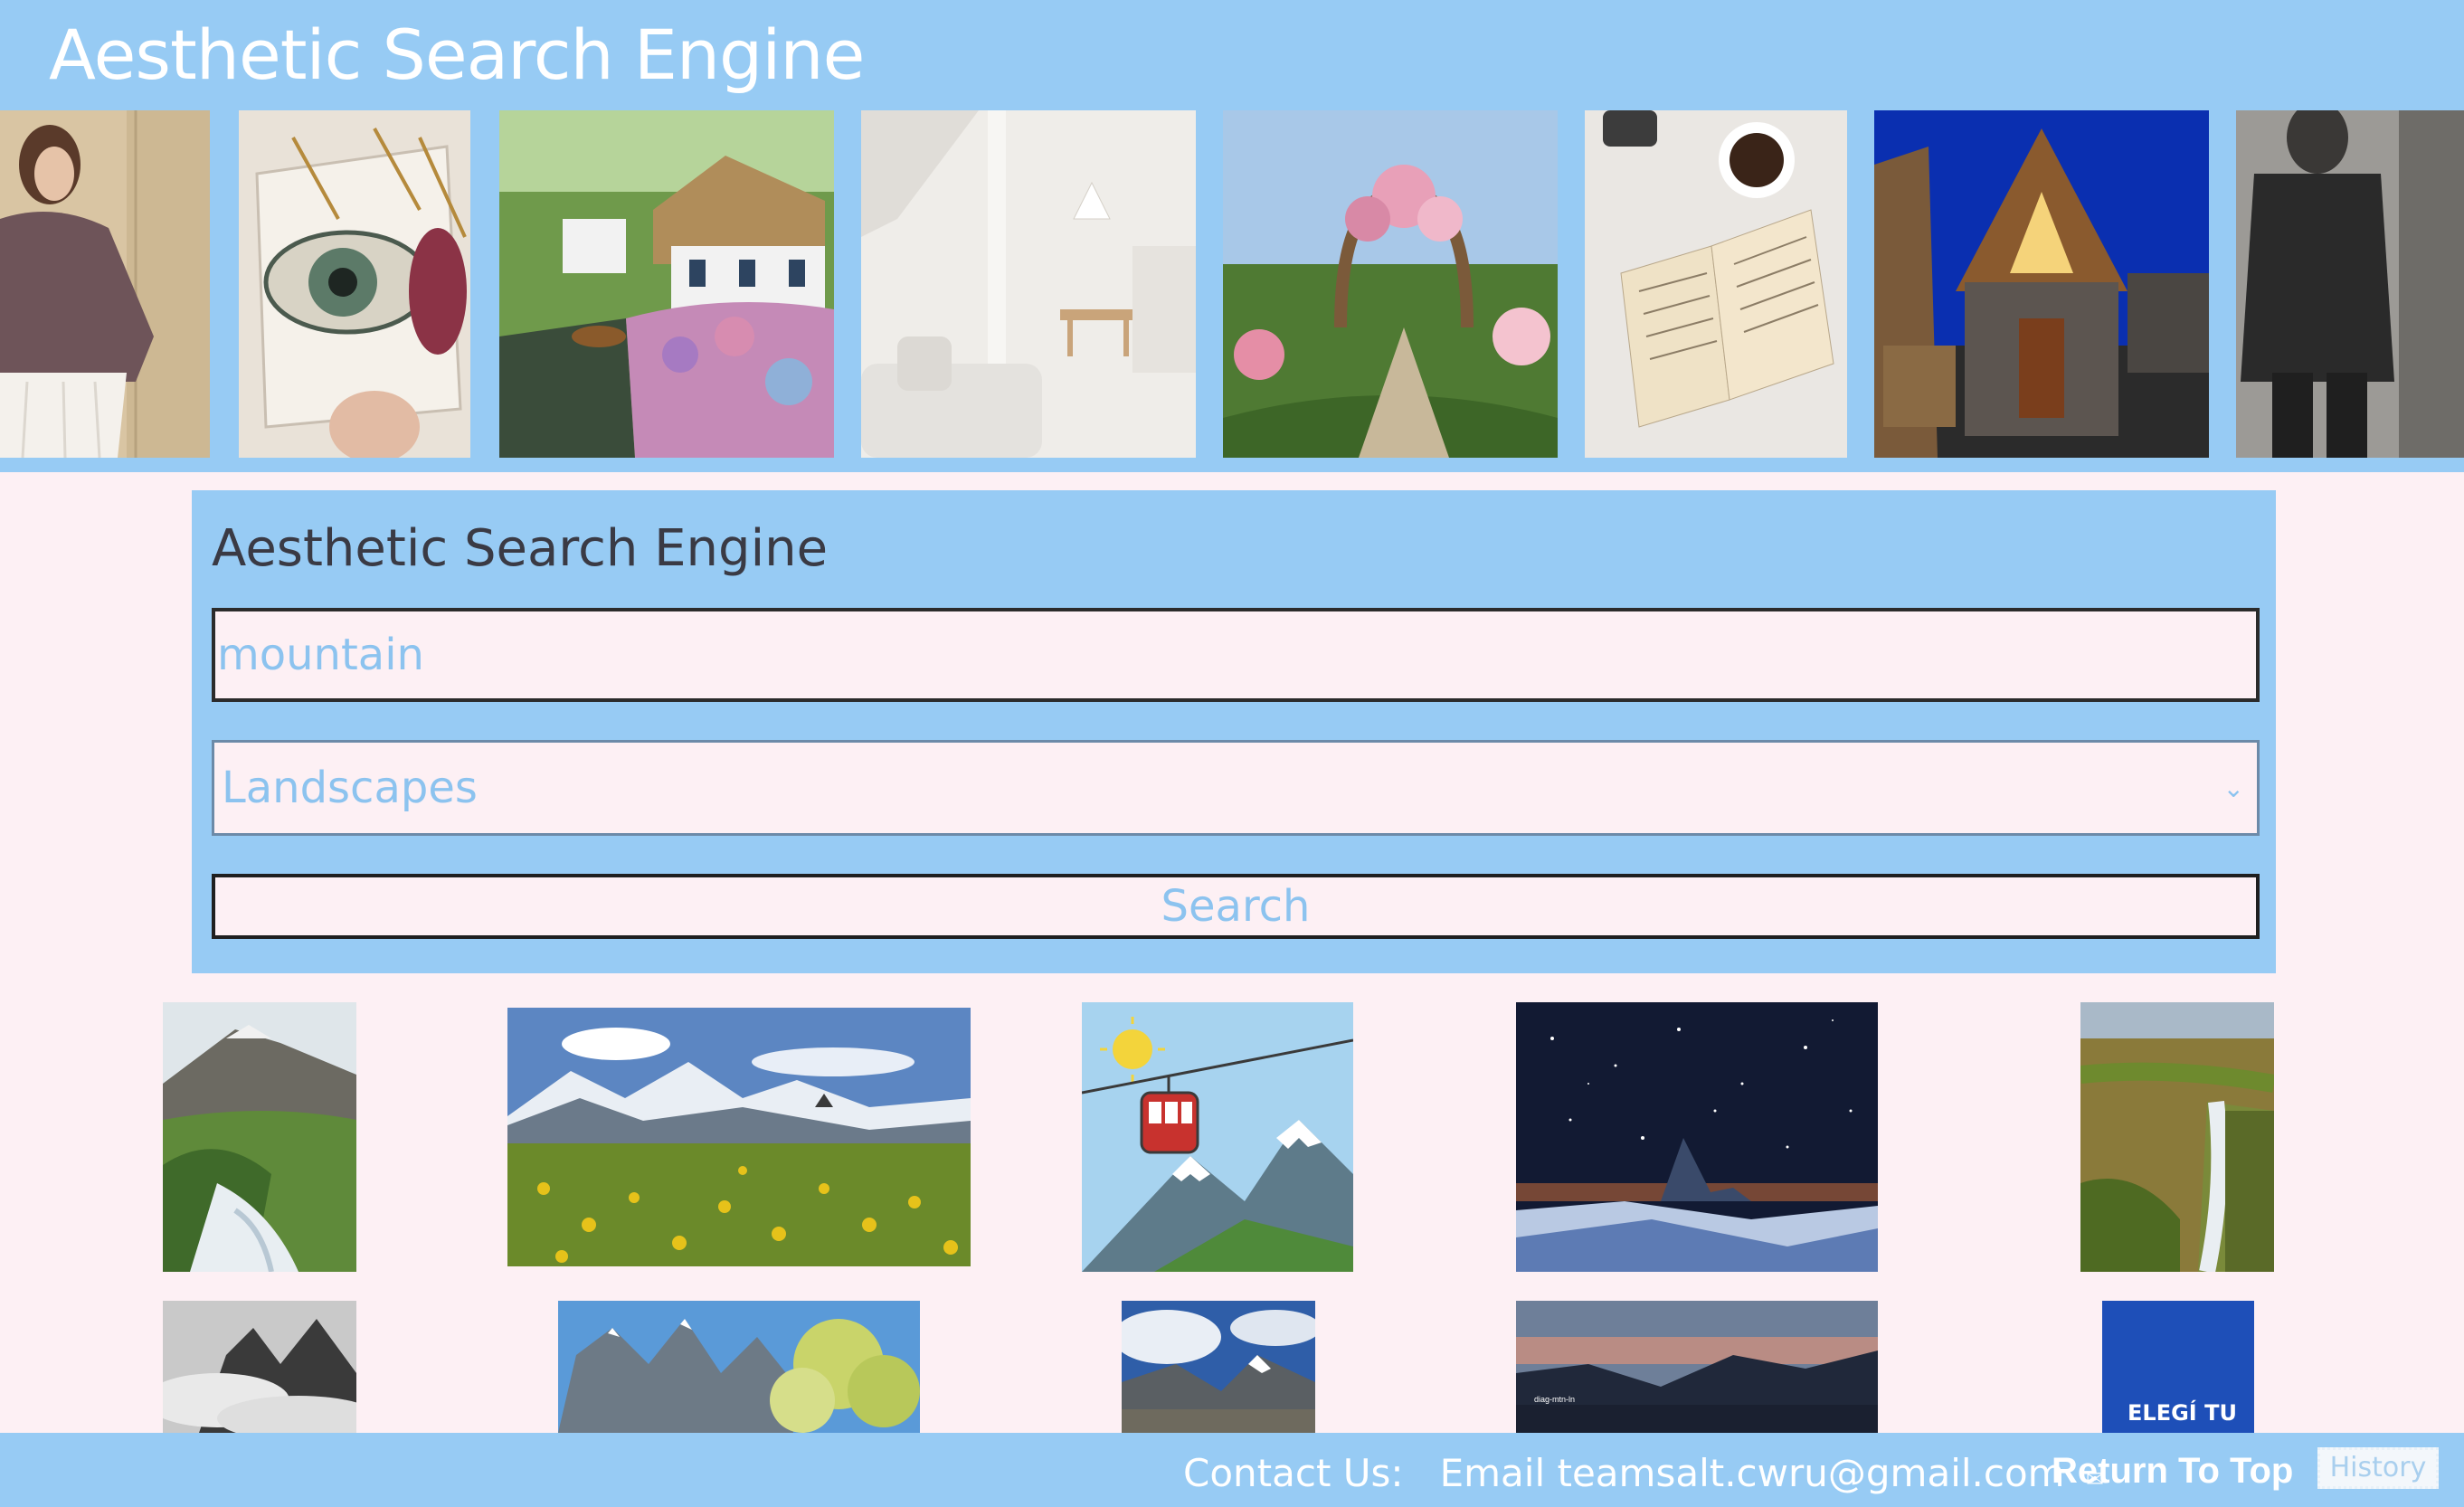 The image size is (2464, 1507). Describe the element at coordinates (1554, 1399) in the screenshot. I see `result-image-9-caption: diag-mtn-ln` at that location.